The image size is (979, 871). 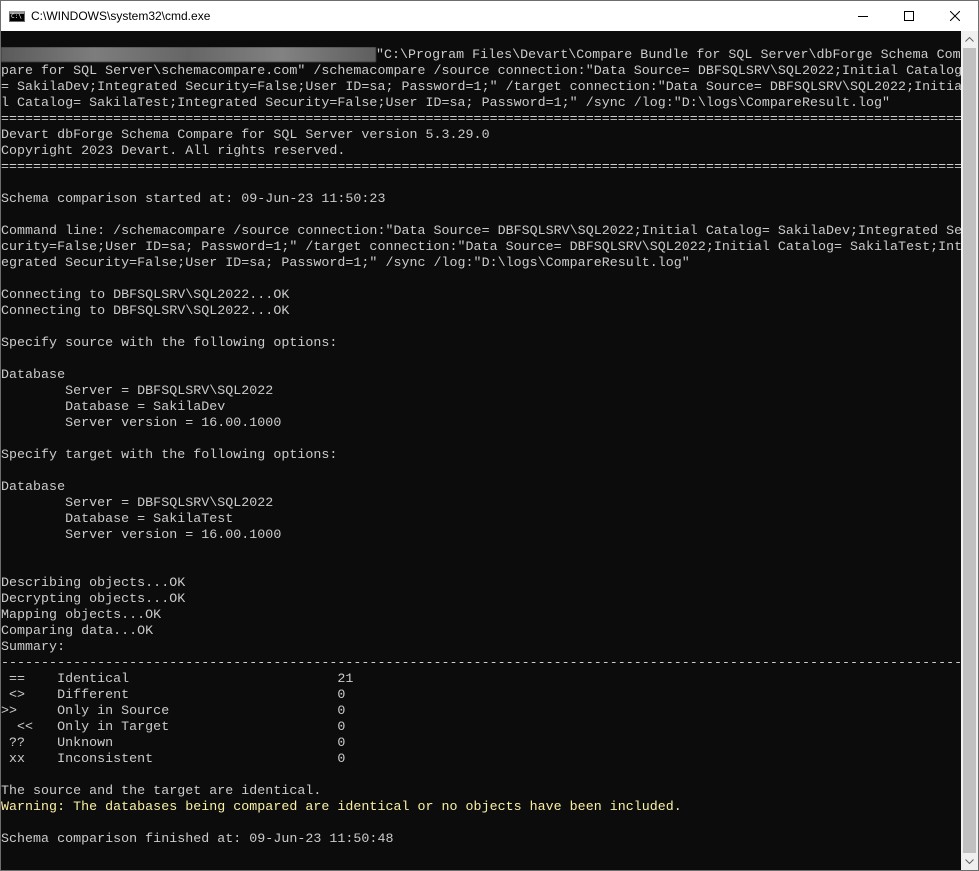 I want to click on console-line-text: The source and the target are identical., so click(x=161, y=790).